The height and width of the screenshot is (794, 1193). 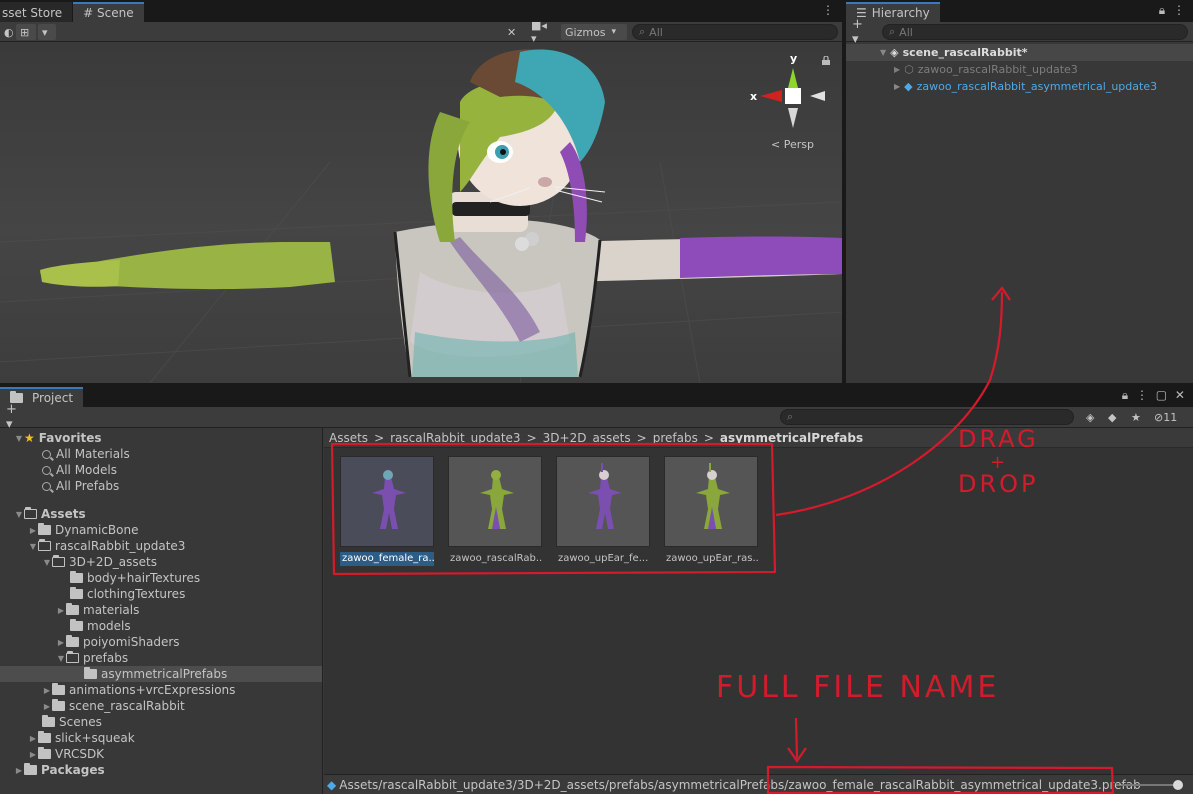 I want to click on tree-item-slick-squeak: ▶ slick+squeak, so click(x=161, y=738).